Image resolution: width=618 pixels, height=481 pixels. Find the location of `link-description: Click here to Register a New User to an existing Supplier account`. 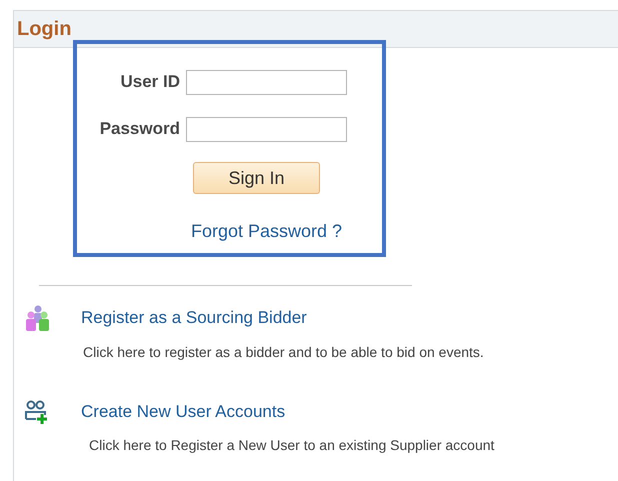

link-description: Click here to Register a New User to an existing Supplier account is located at coordinates (292, 445).